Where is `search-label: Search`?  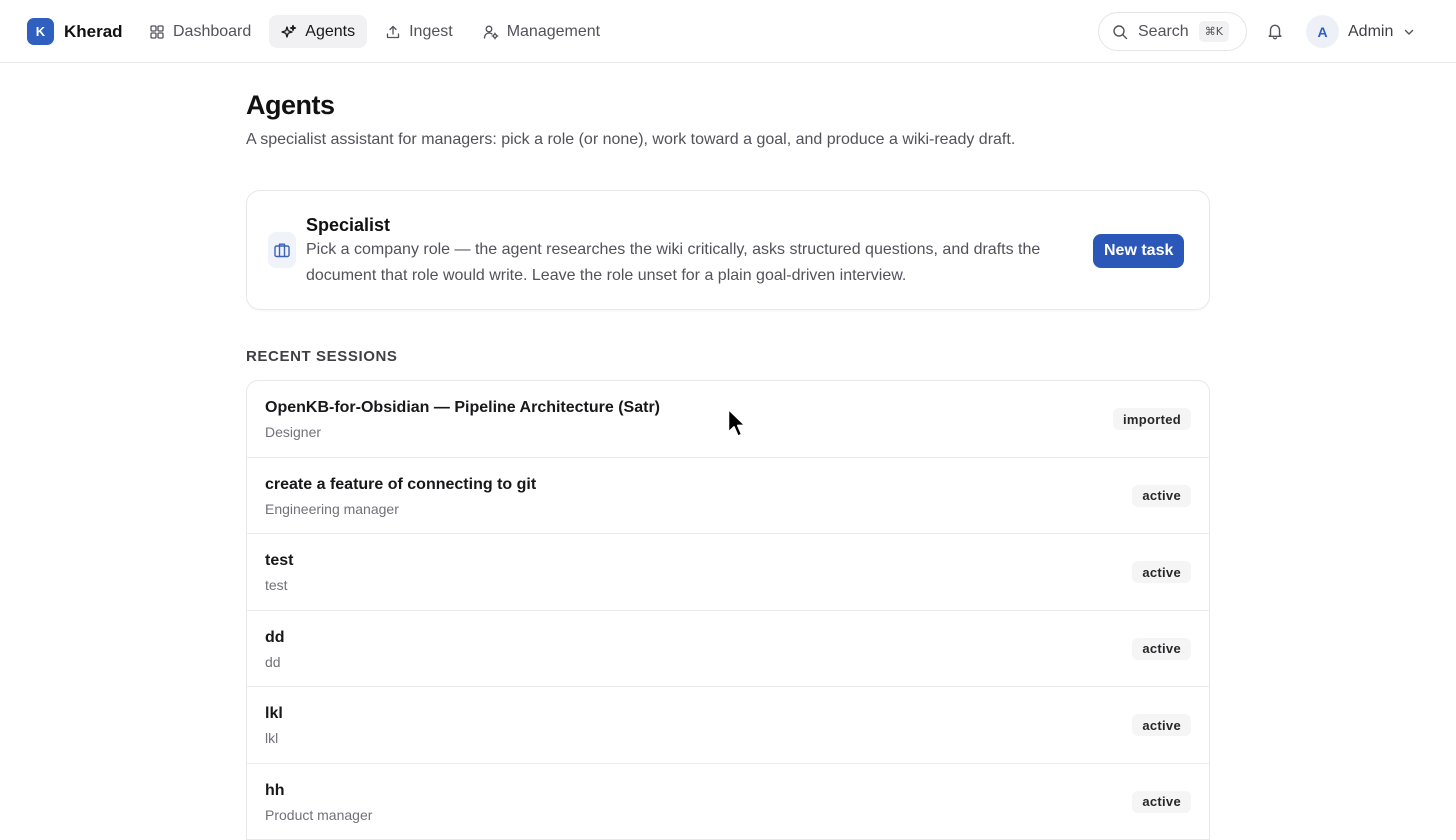
search-label: Search is located at coordinates (1163, 31).